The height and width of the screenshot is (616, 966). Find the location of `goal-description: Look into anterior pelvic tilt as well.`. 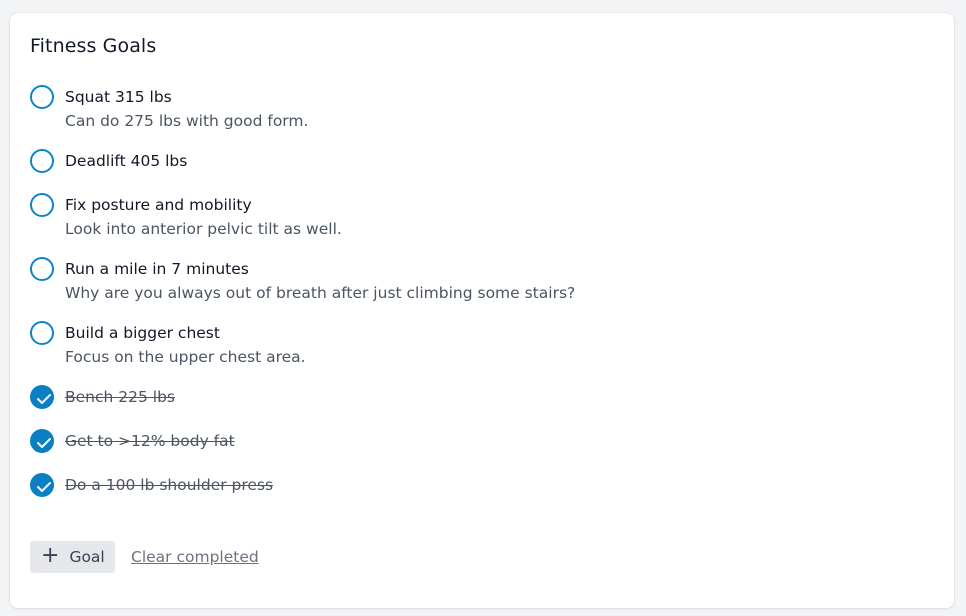

goal-description: Look into anterior pelvic tilt as well. is located at coordinates (203, 229).